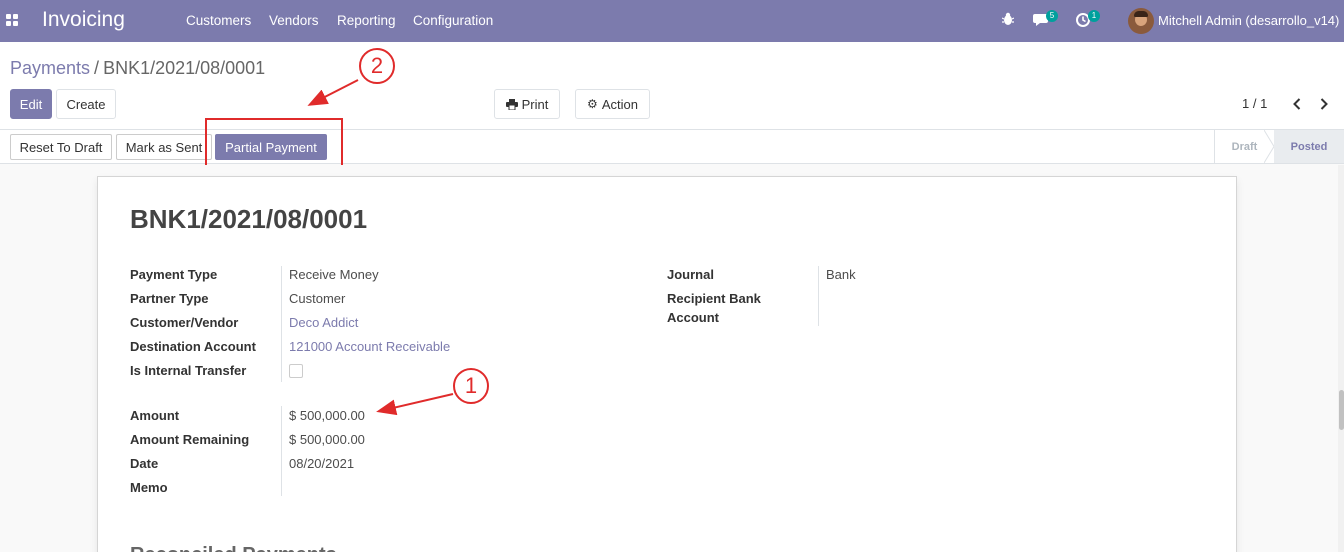 The image size is (1344, 552). Describe the element at coordinates (334, 274) in the screenshot. I see `payment-type-value: Receive Money` at that location.